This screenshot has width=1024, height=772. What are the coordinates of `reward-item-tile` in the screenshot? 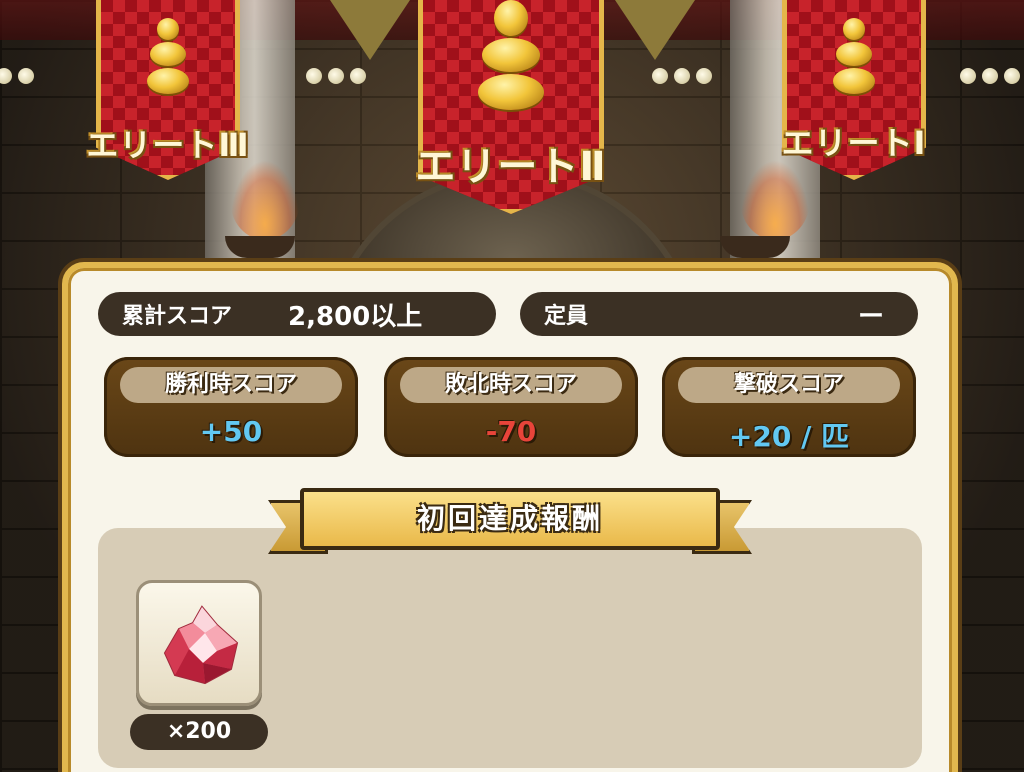 It's located at (199, 643).